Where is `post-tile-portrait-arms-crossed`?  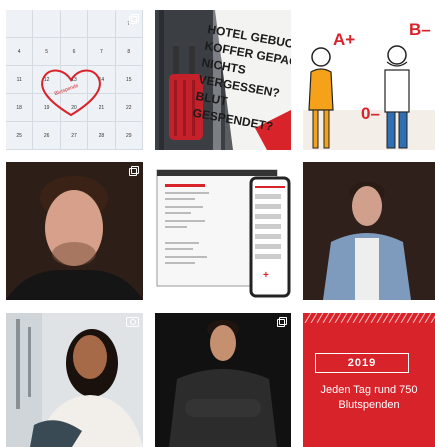
post-tile-portrait-arms-crossed is located at coordinates (223, 380).